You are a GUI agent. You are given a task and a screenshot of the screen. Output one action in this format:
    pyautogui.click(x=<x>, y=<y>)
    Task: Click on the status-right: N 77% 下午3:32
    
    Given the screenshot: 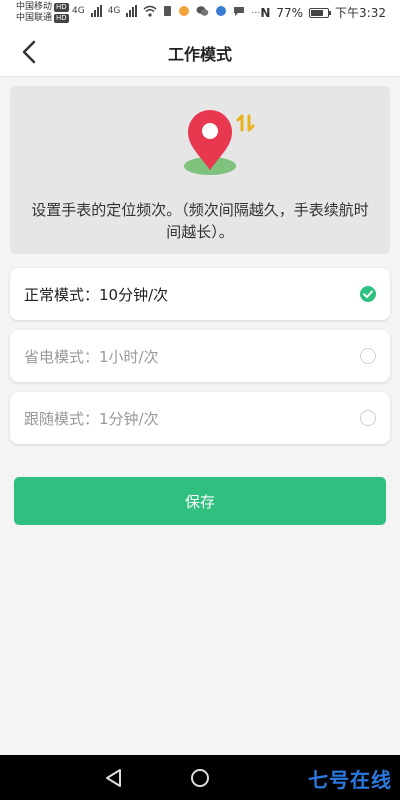 What is the action you would take?
    pyautogui.click(x=323, y=12)
    